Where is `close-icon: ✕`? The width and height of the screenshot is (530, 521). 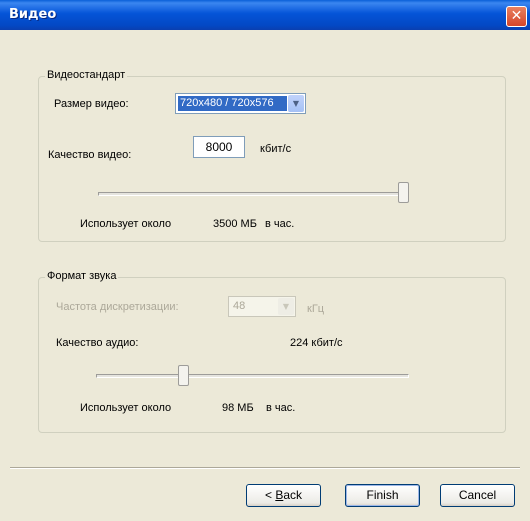
close-icon: ✕ is located at coordinates (516, 16).